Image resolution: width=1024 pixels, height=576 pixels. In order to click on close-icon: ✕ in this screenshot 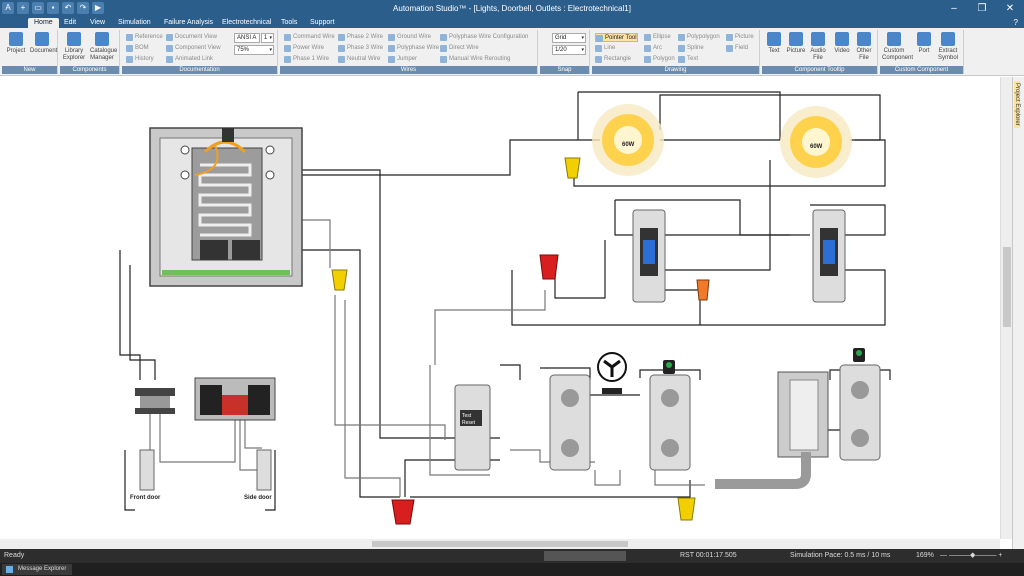, I will do `click(1010, 9)`.